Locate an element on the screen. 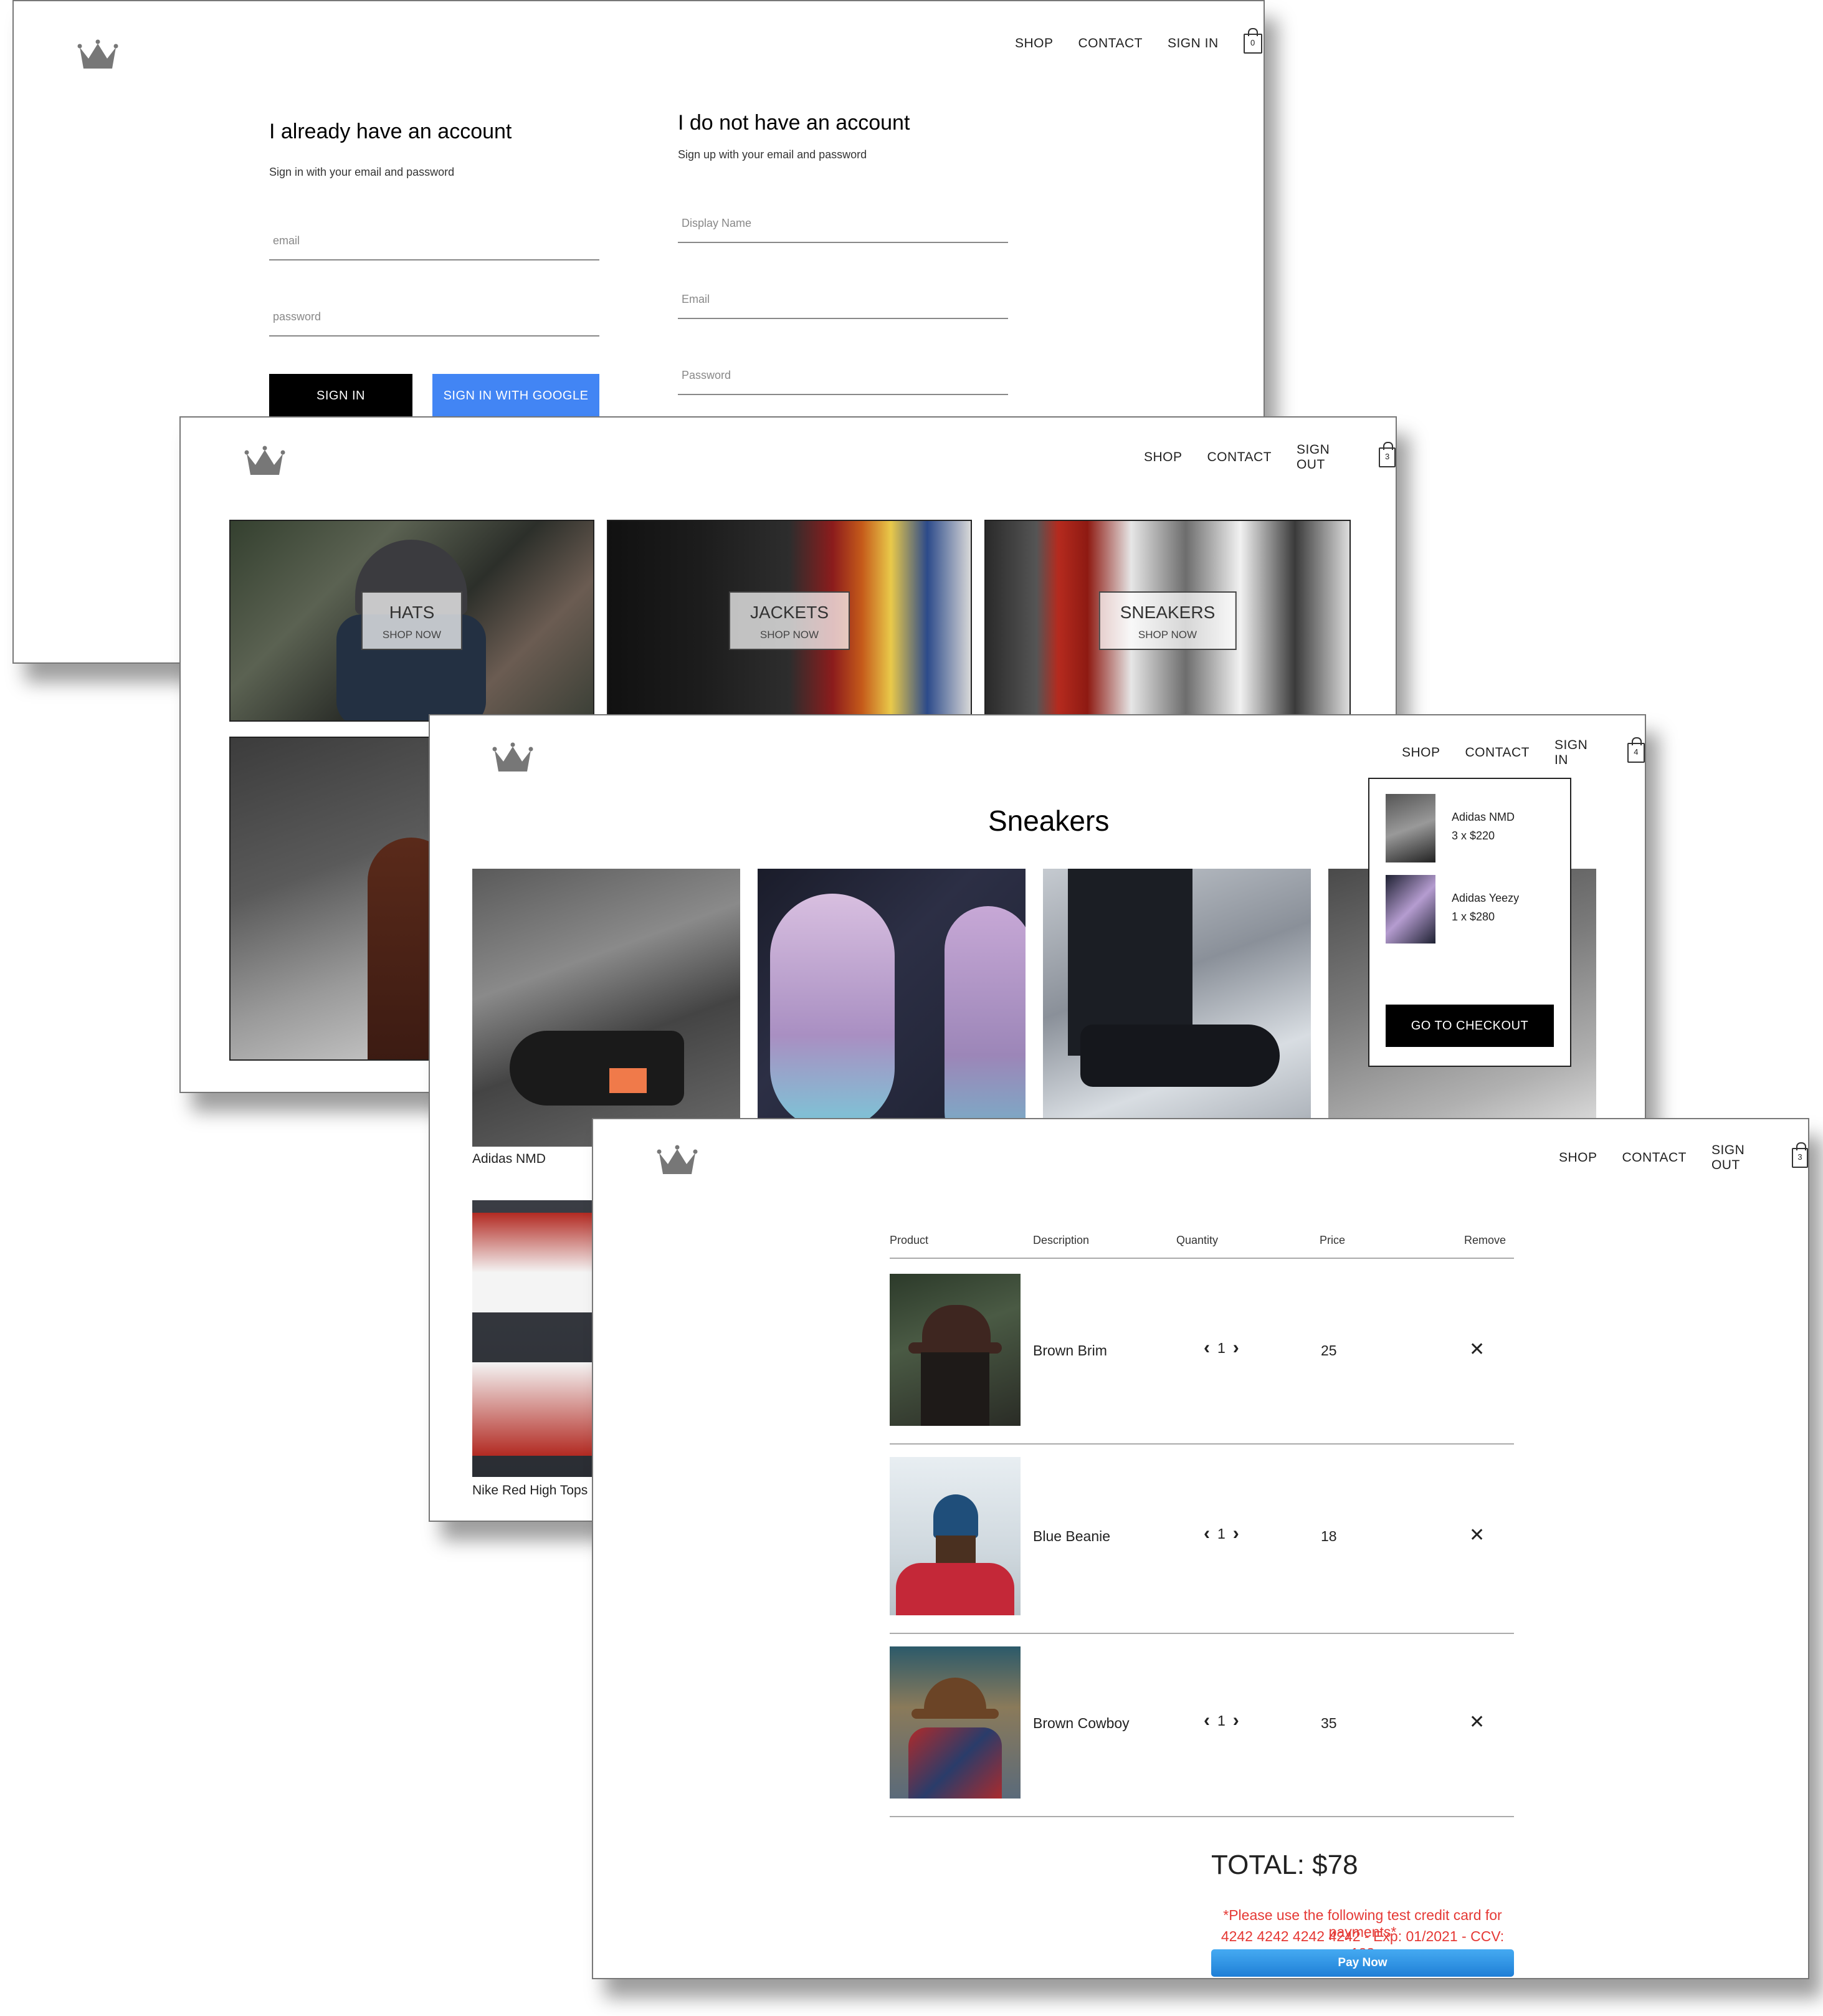  email-placeholder: email is located at coordinates (286, 241).